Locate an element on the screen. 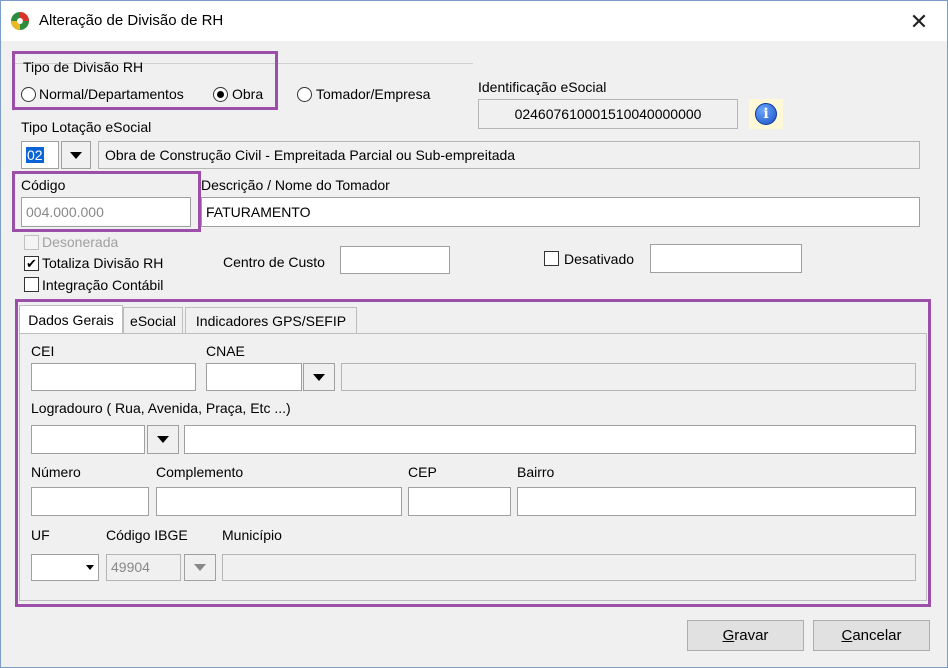  desativado-checkbox is located at coordinates (551, 258).